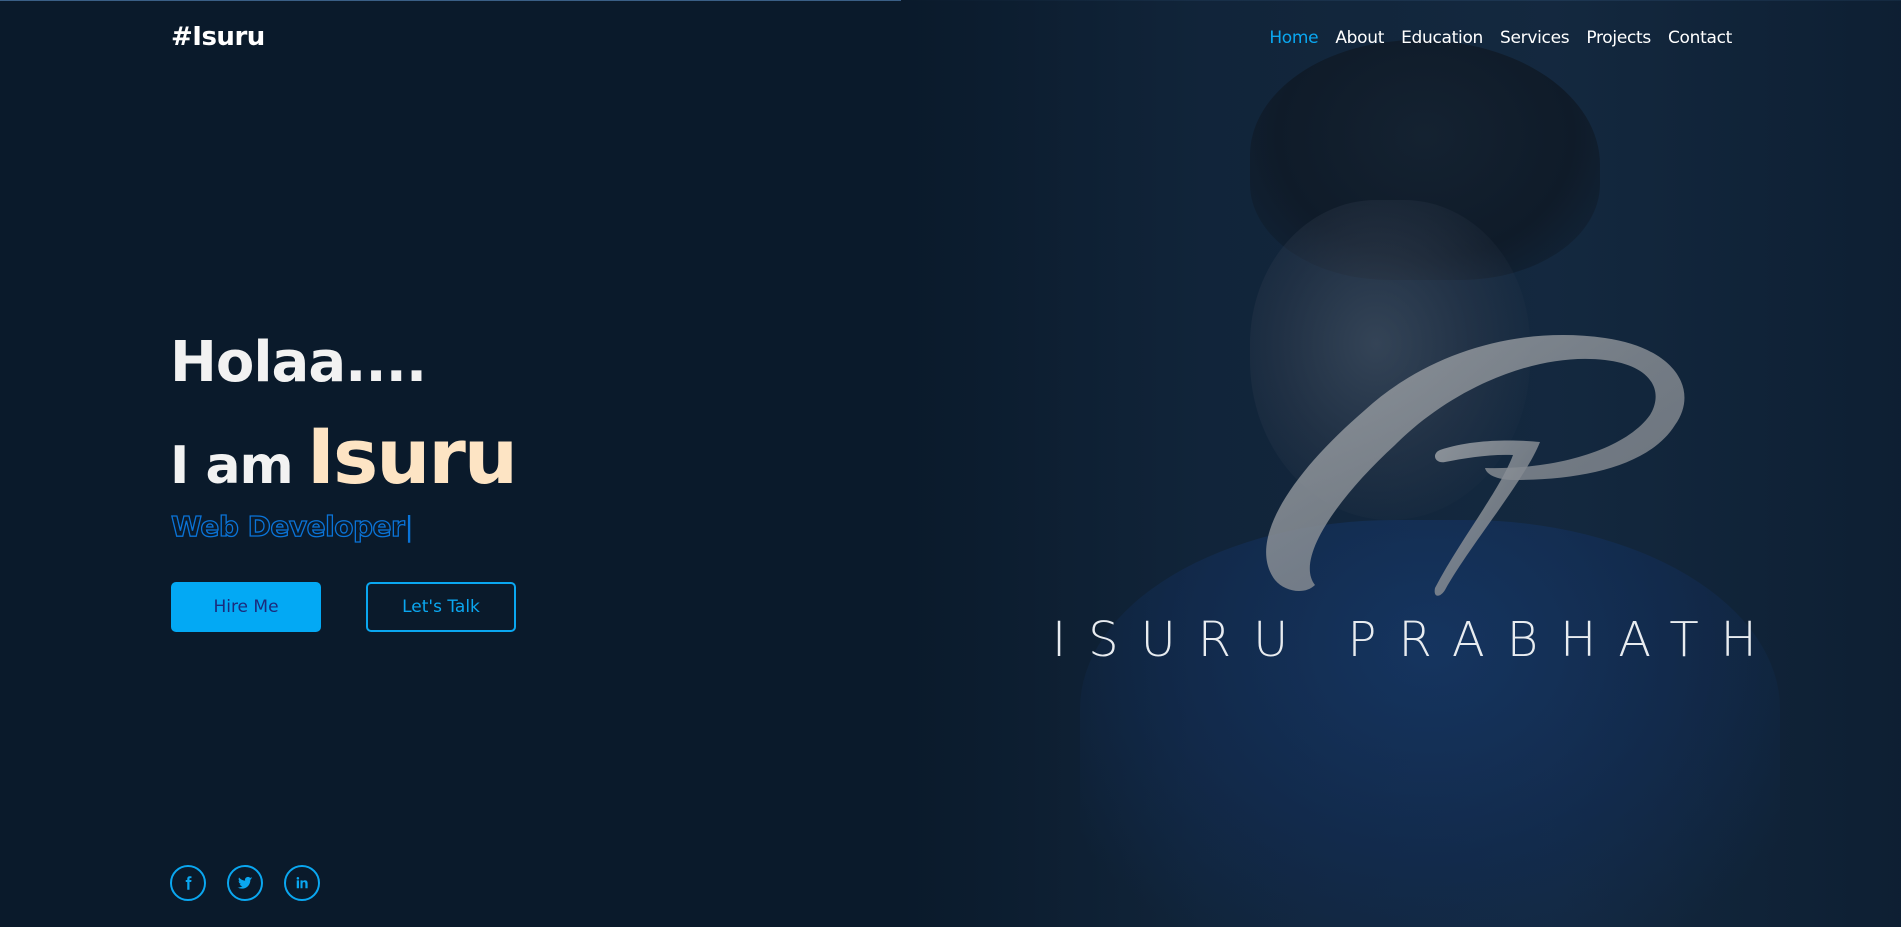 The image size is (1901, 927). I want to click on hero-intro-prefix: I am, so click(232, 466).